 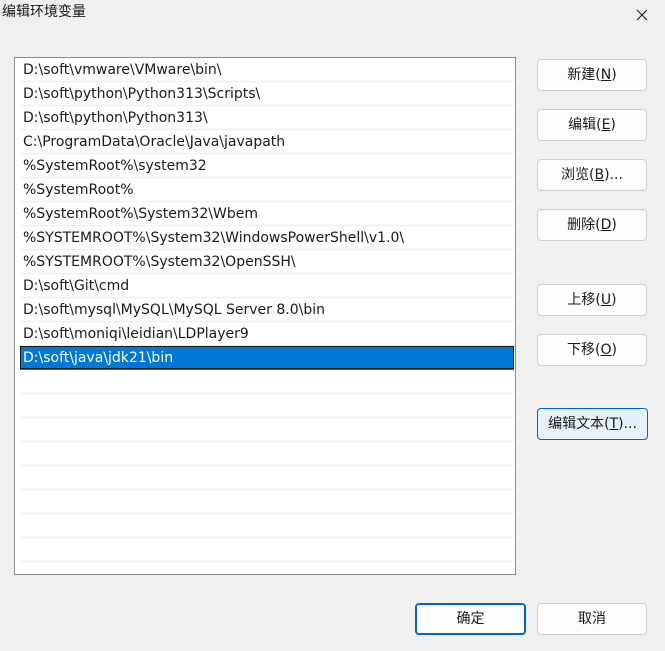 I want to click on edit-button-suffix: ), so click(x=613, y=125).